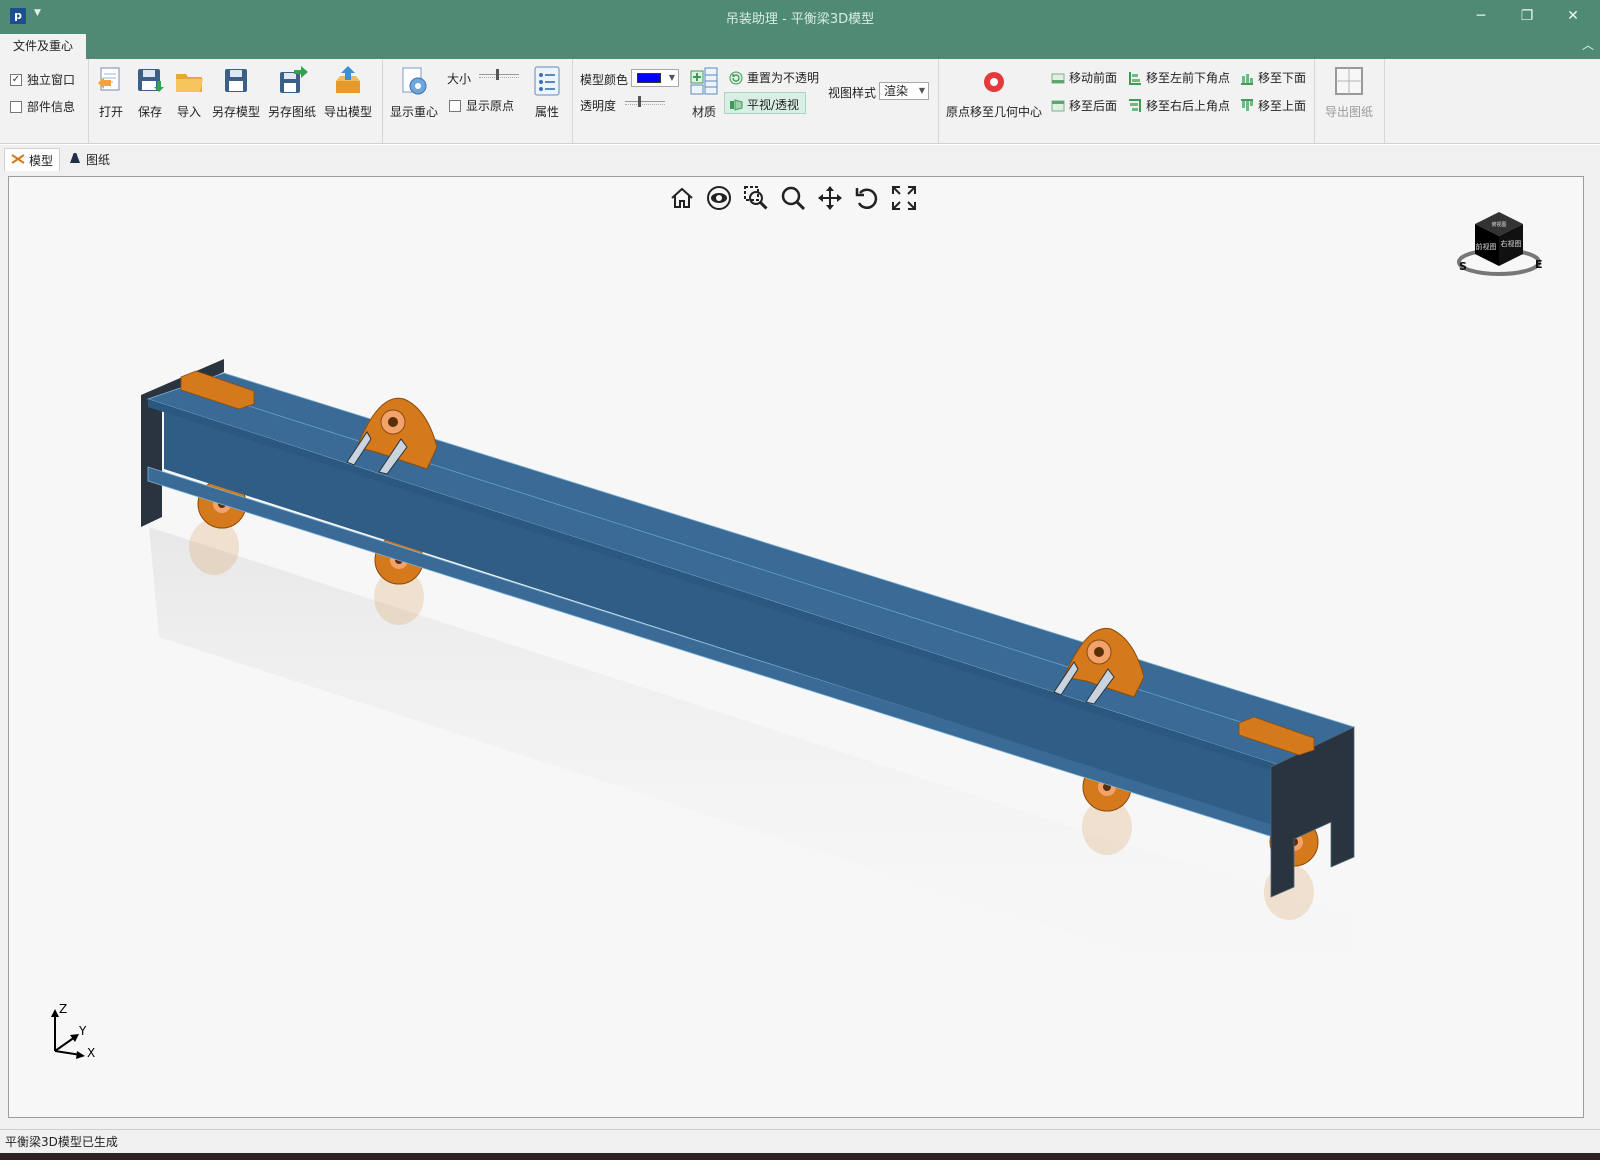 The image size is (1600, 1160). I want to click on minimize-button: ─, so click(1481, 16).